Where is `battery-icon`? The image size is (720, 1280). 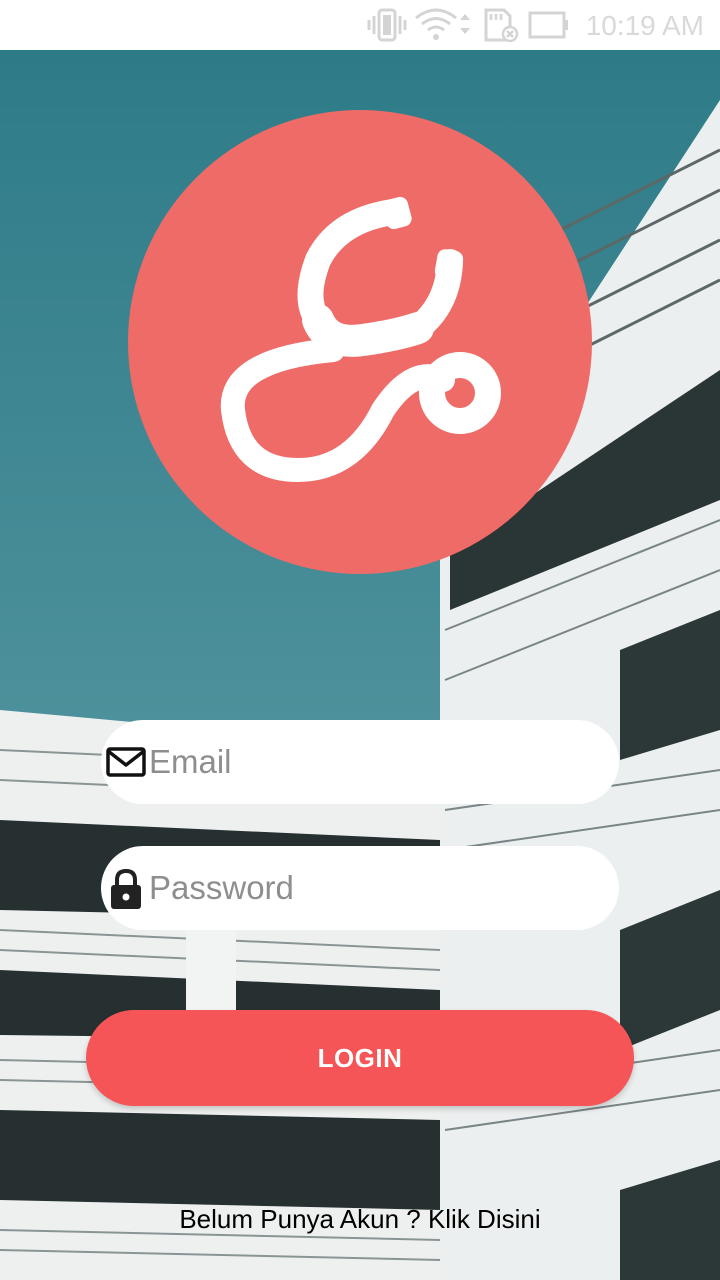 battery-icon is located at coordinates (549, 27).